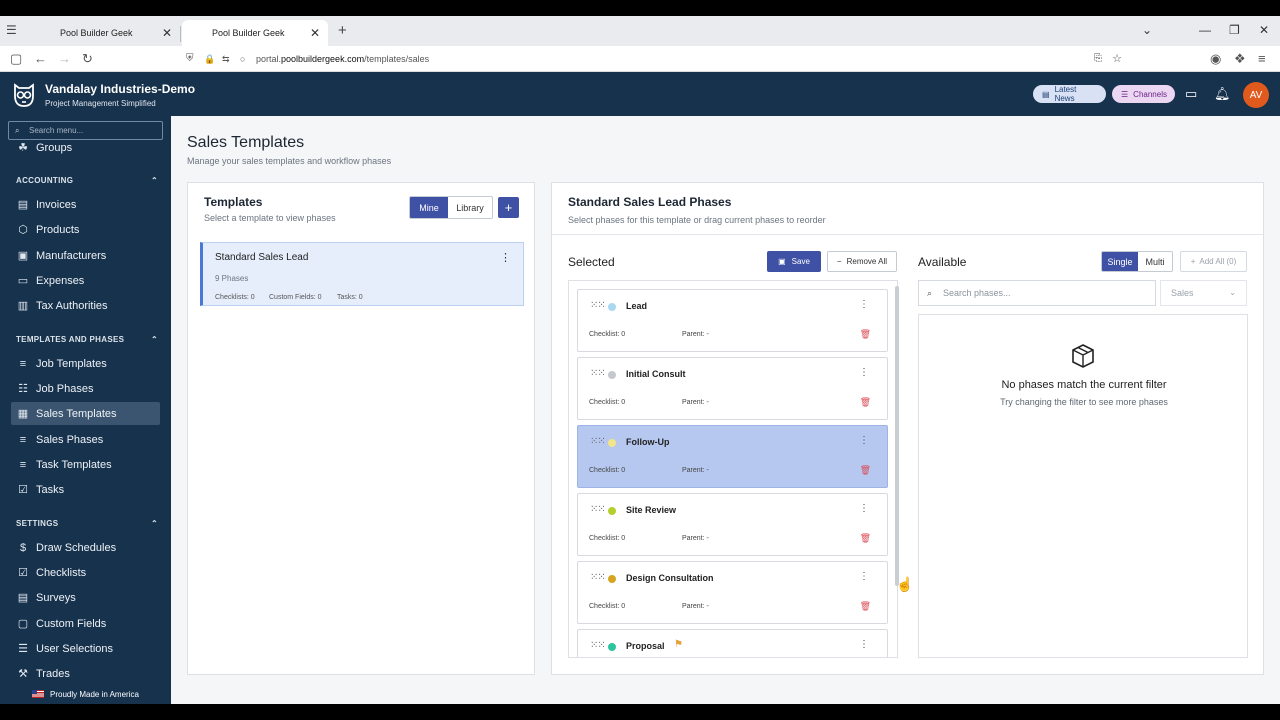 This screenshot has height=720, width=1280. I want to click on sidebar-item-trades: ⚒ Trades, so click(85, 673).